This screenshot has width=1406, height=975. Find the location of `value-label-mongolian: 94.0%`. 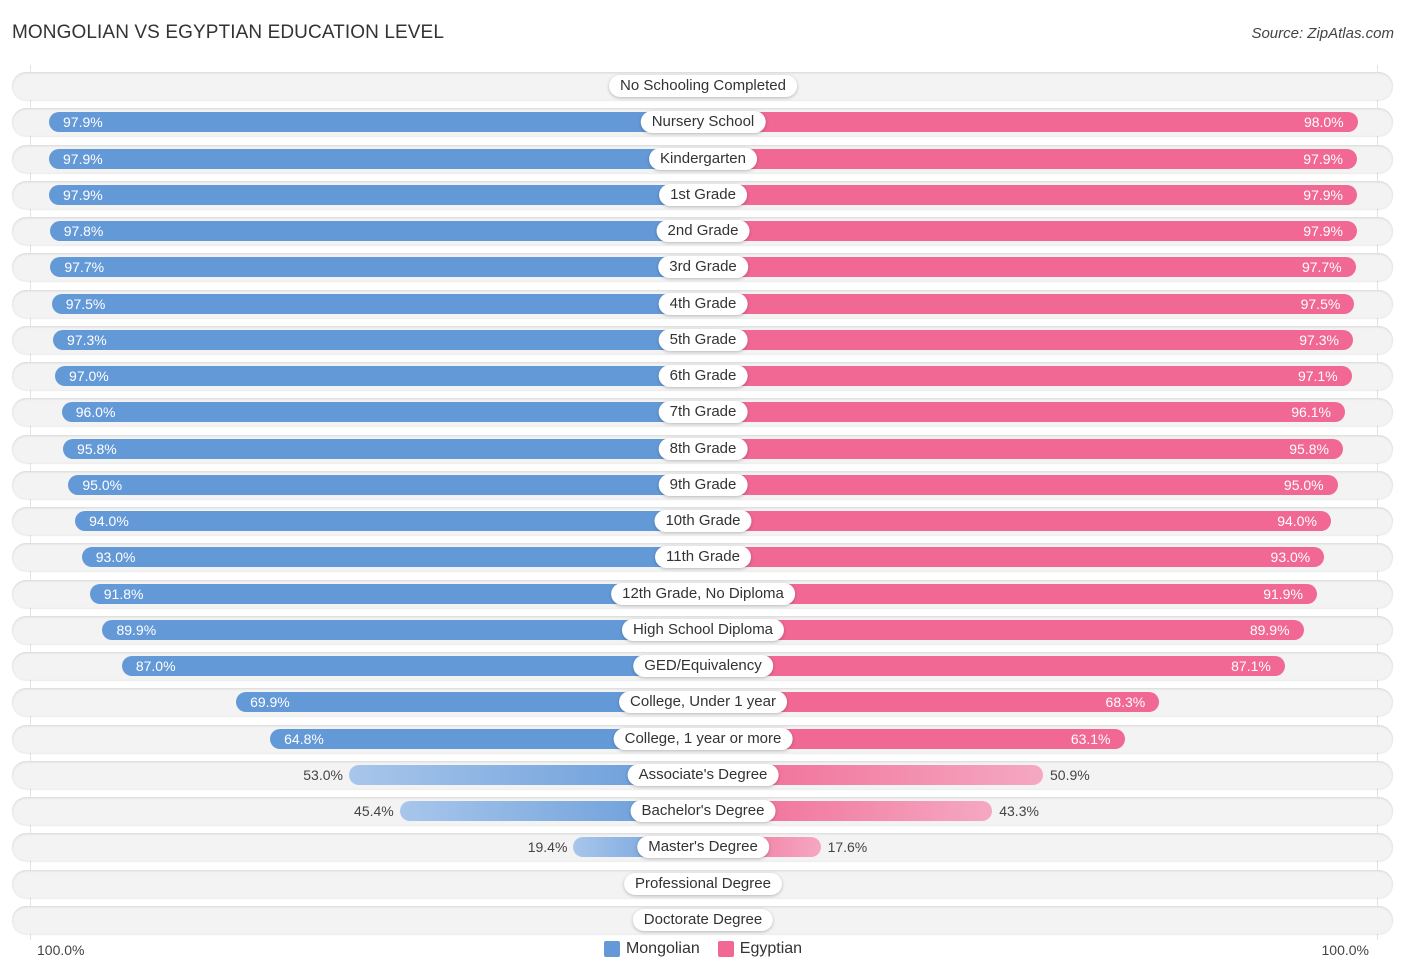

value-label-mongolian: 94.0% is located at coordinates (109, 521).